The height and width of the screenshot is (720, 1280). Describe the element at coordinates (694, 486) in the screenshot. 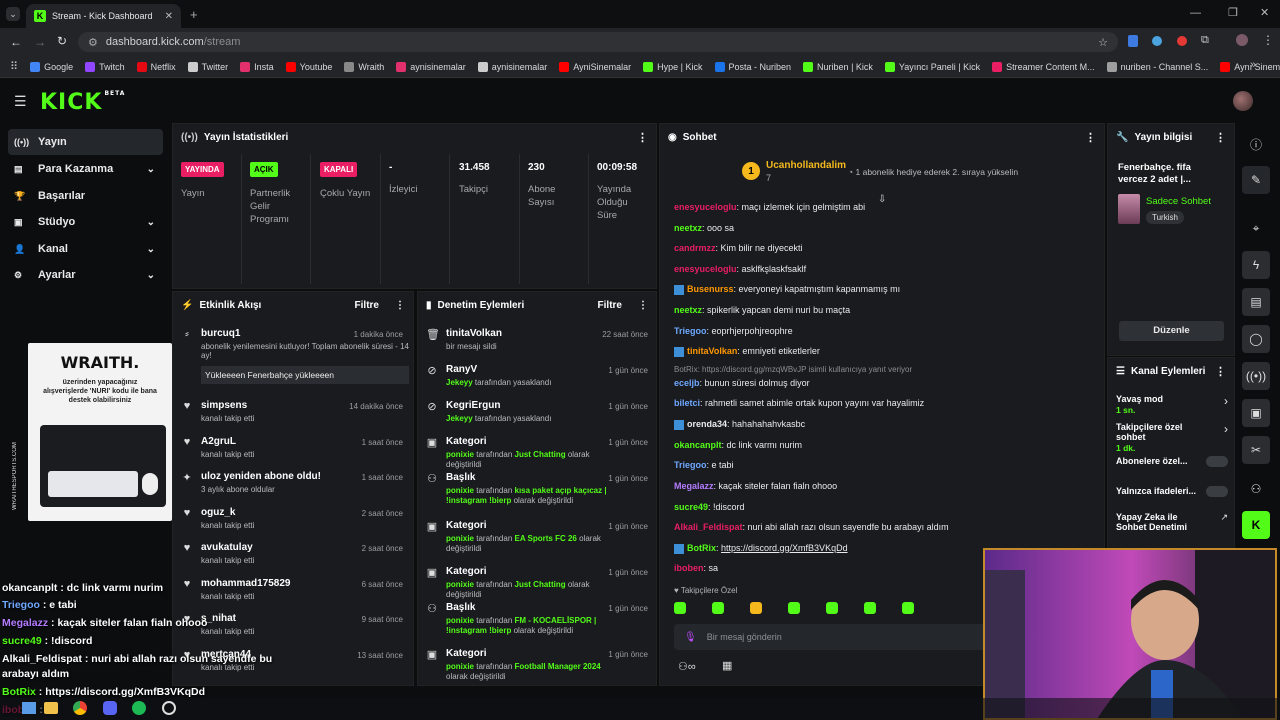

I see `chat-username: Megalazz` at that location.